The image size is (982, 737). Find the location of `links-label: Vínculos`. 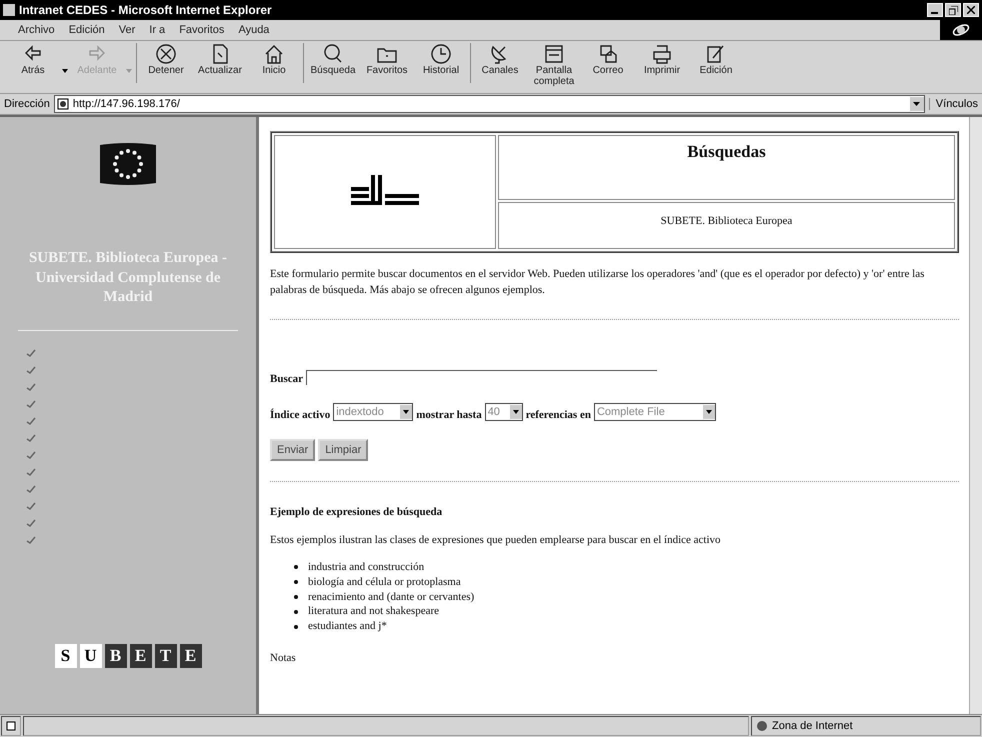

links-label: Vínculos is located at coordinates (953, 104).